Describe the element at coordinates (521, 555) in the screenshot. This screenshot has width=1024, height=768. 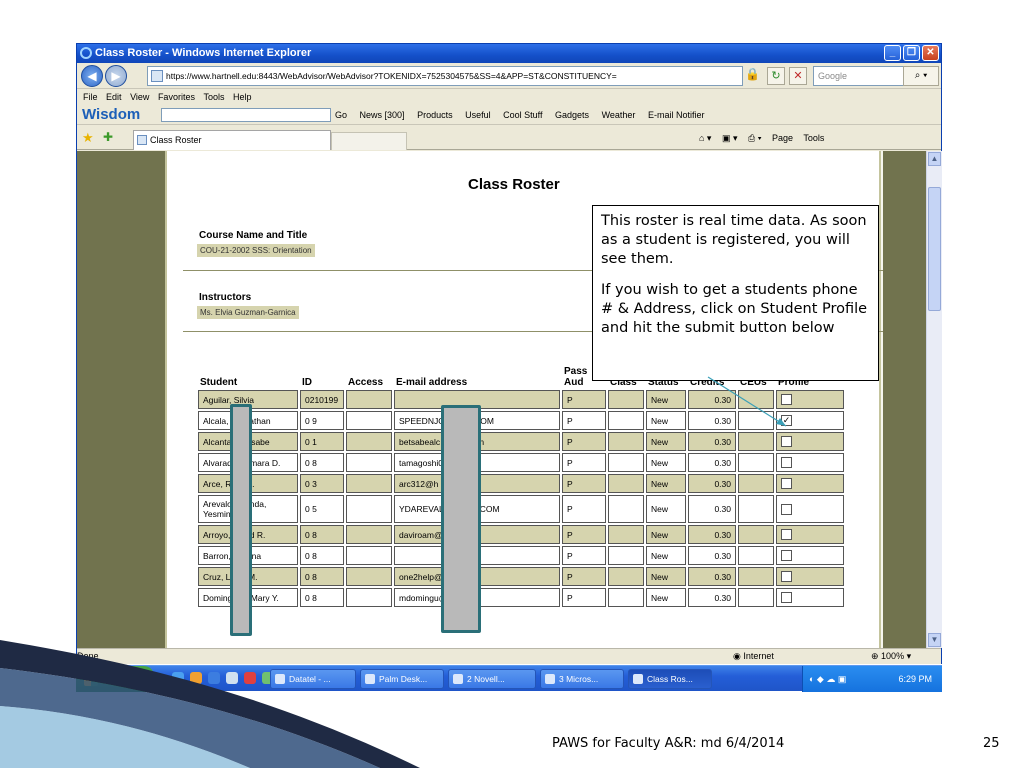
I see `table-row: Barron, Joanna0 8PNew0.30` at that location.